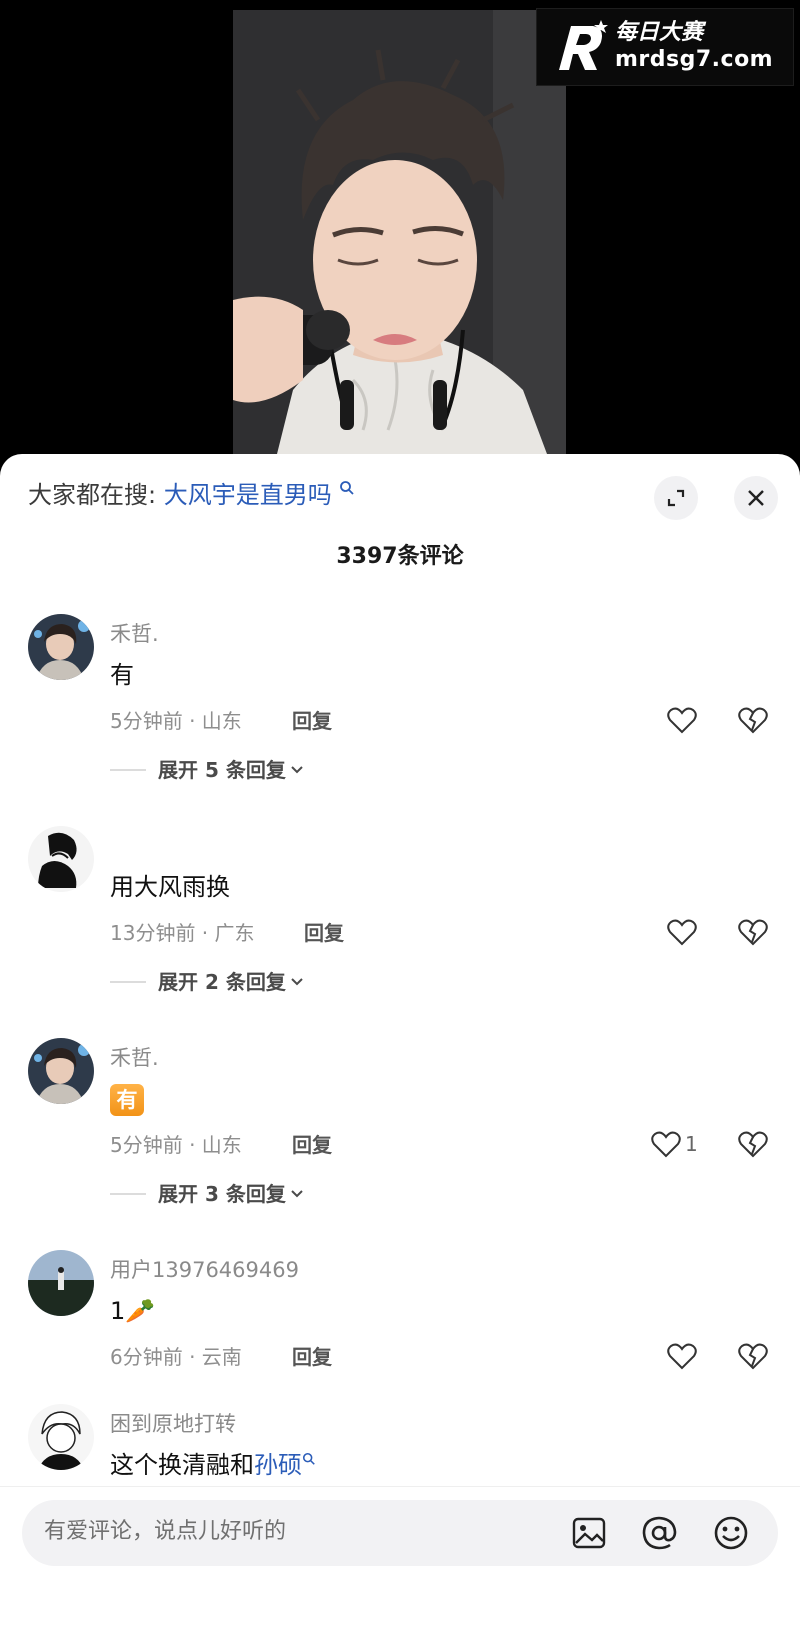  Describe the element at coordinates (659, 1533) in the screenshot. I see `at-icon` at that location.